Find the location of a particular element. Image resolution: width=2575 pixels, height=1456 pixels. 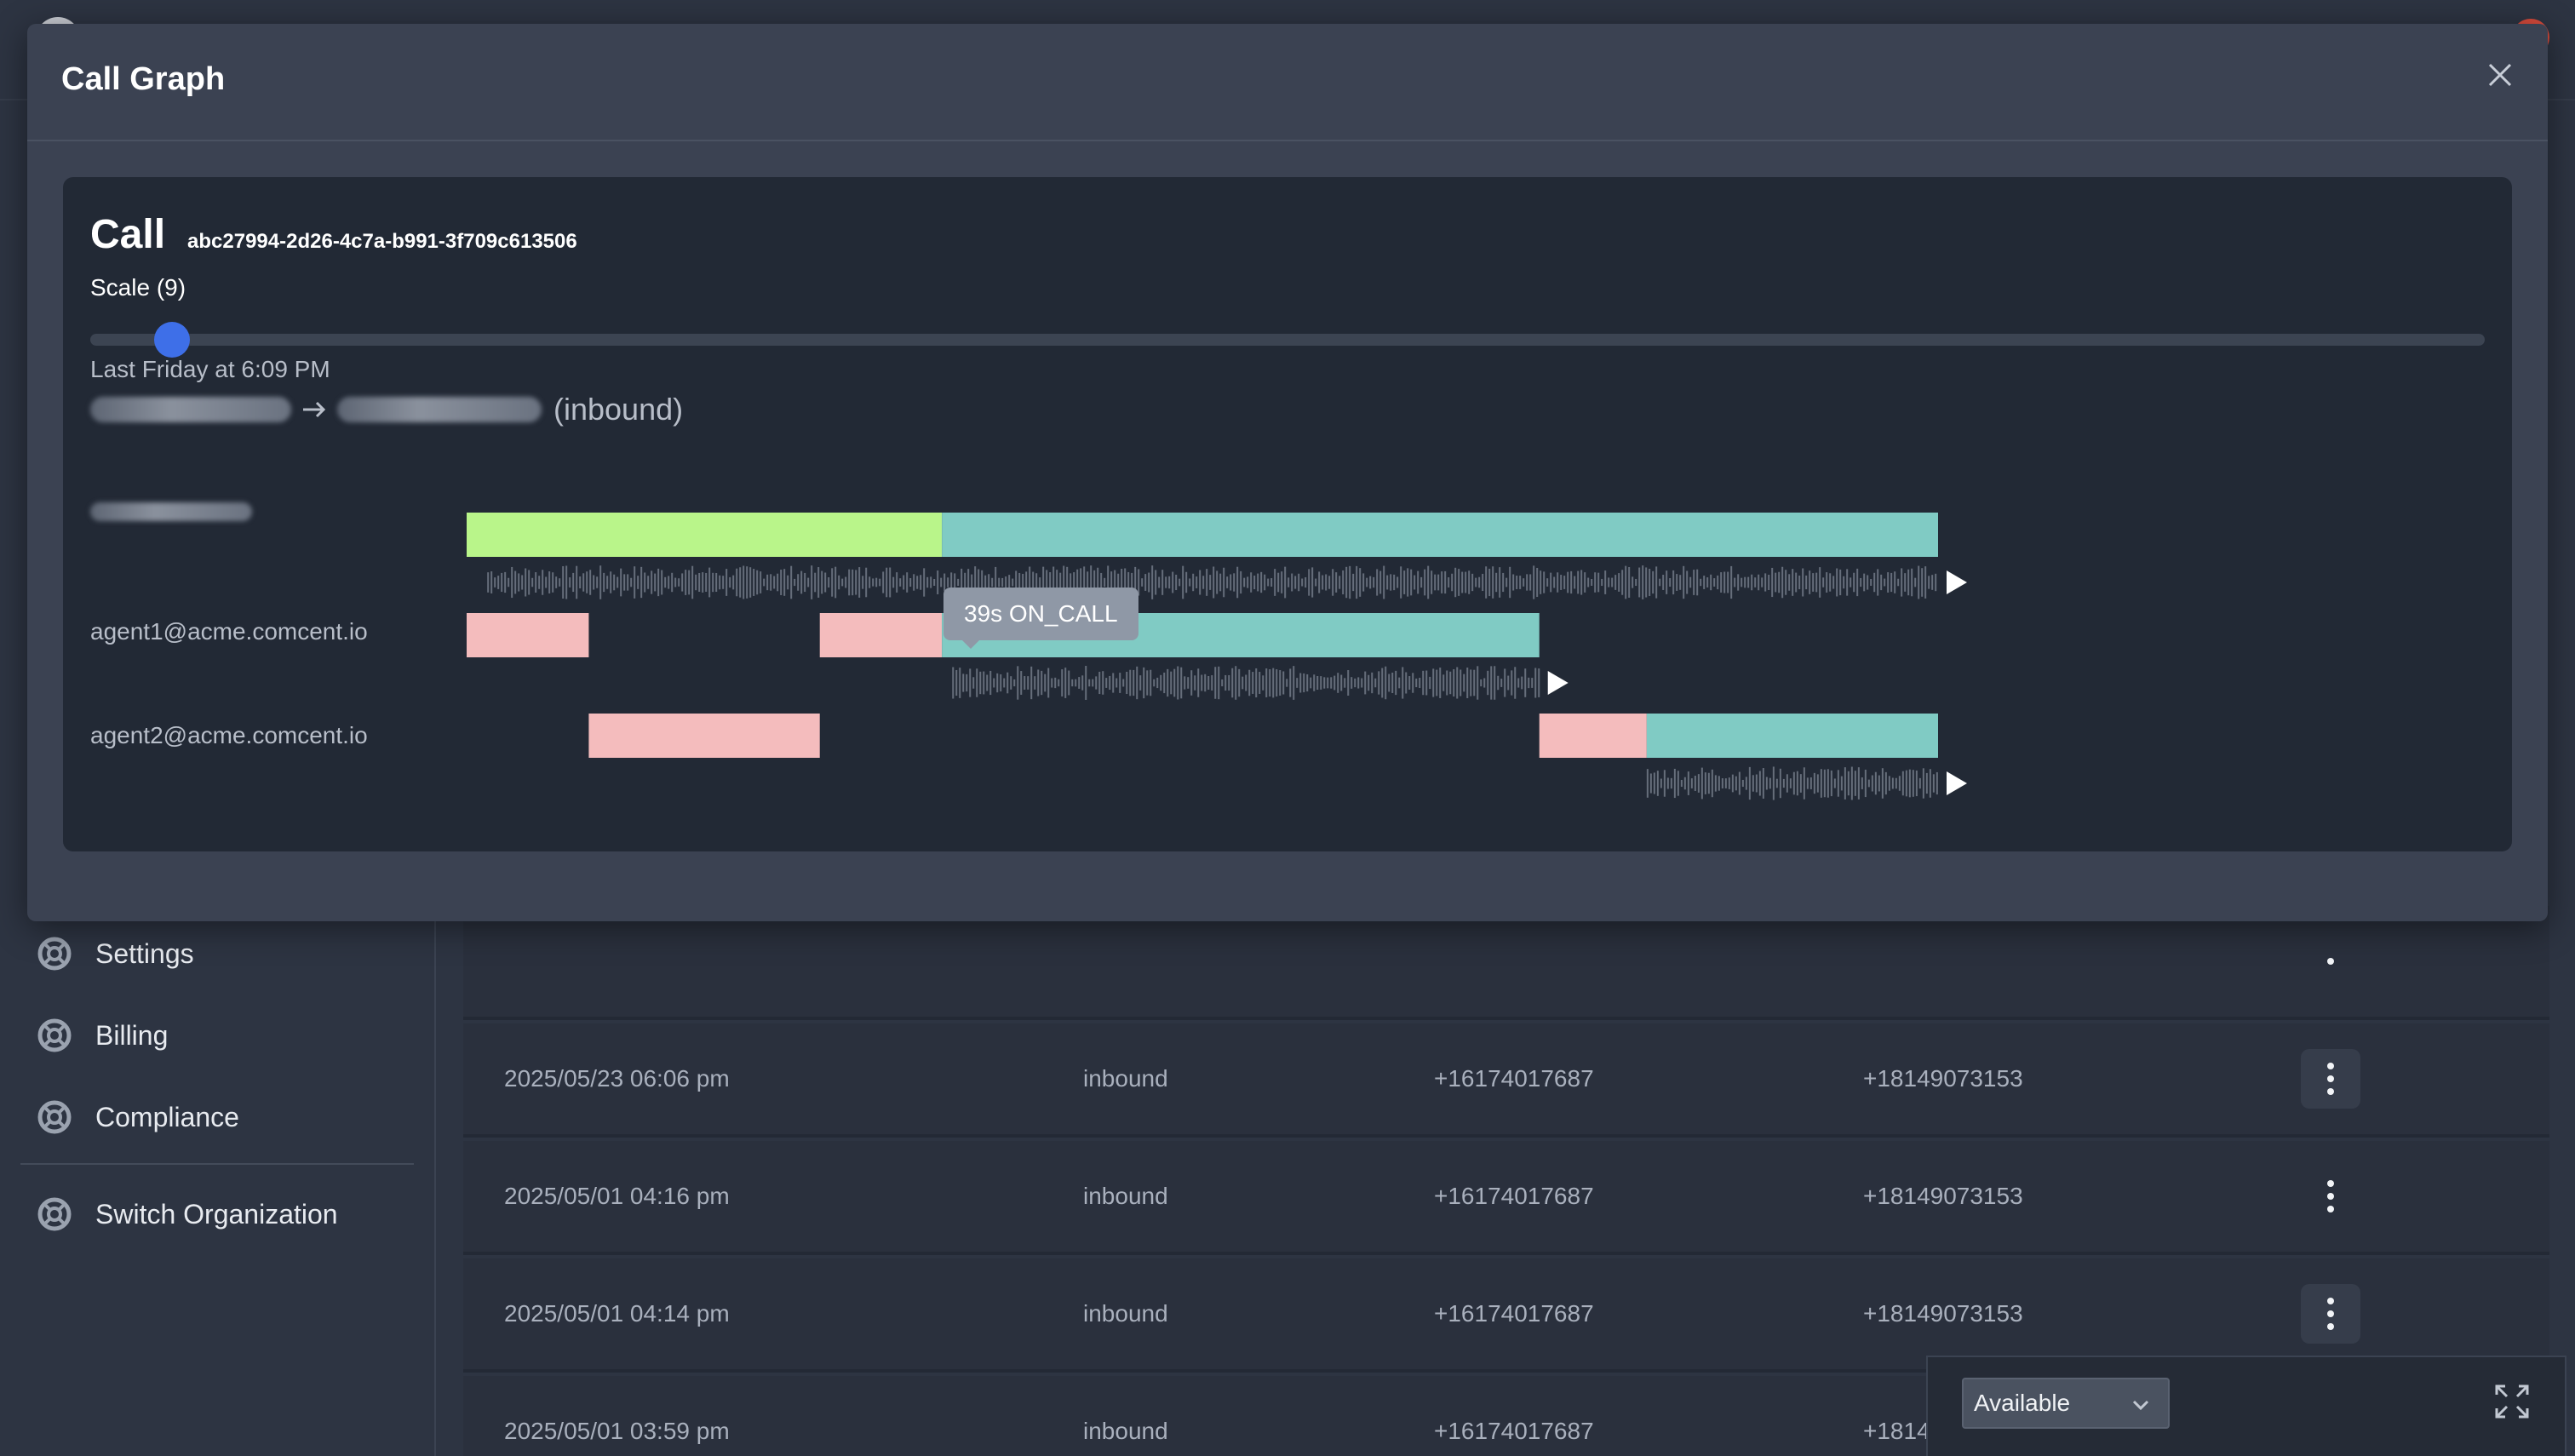

sidebar-item-switch-organization: Switch Organization is located at coordinates (187, 1214).